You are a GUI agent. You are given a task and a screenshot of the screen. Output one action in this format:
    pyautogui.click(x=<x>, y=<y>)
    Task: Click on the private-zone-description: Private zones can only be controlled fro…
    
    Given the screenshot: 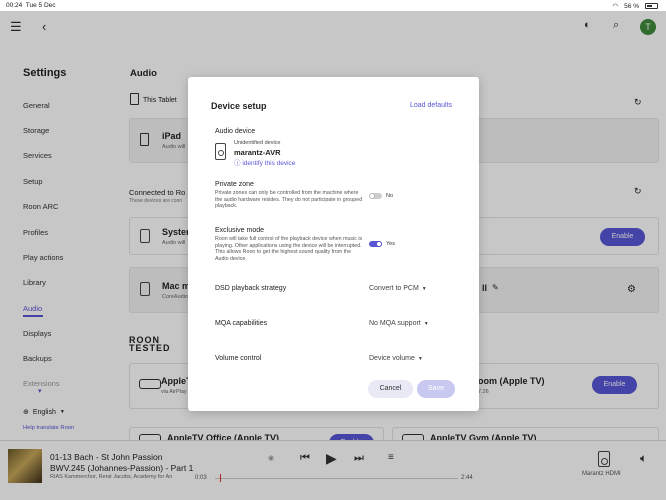 What is the action you would take?
    pyautogui.click(x=289, y=199)
    